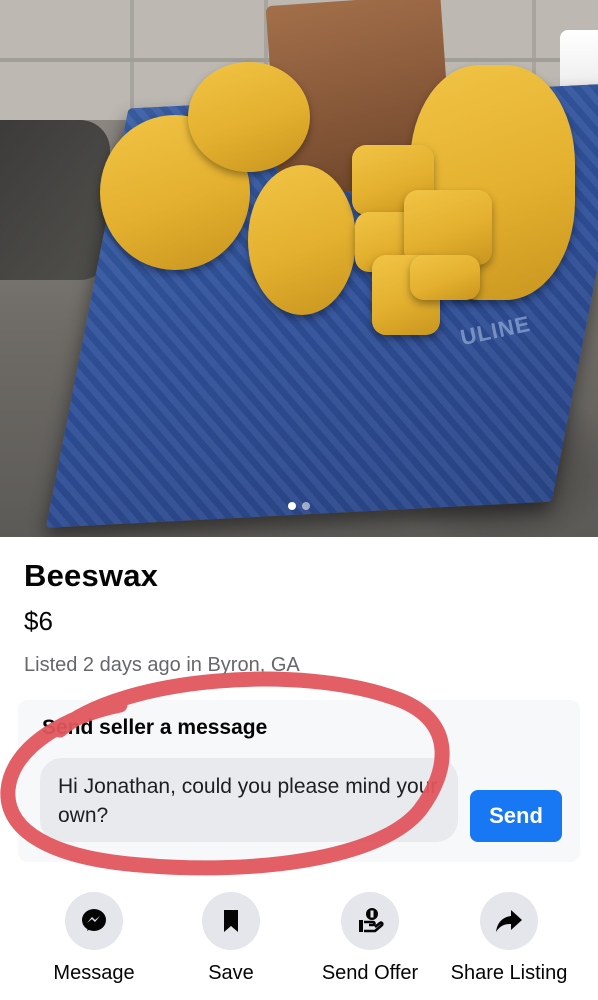 The width and height of the screenshot is (598, 1000). I want to click on carousel-indicator, so click(299, 506).